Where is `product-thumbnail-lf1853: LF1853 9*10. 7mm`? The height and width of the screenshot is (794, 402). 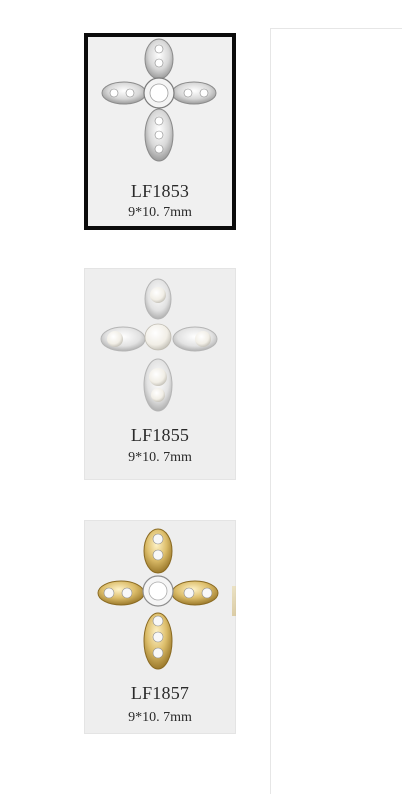
product-thumbnail-lf1853: LF1853 9*10. 7mm is located at coordinates (160, 131).